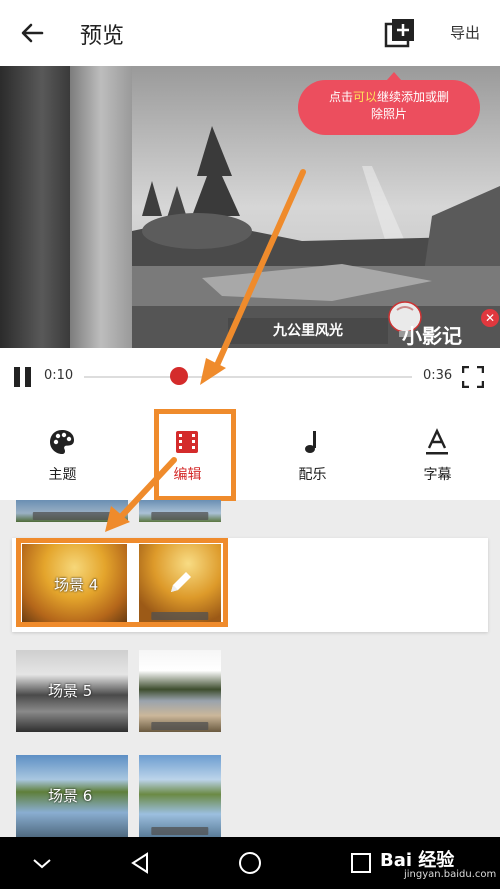 This screenshot has width=500, height=889. Describe the element at coordinates (180, 691) in the screenshot. I see `scene-5-thumb-b` at that location.